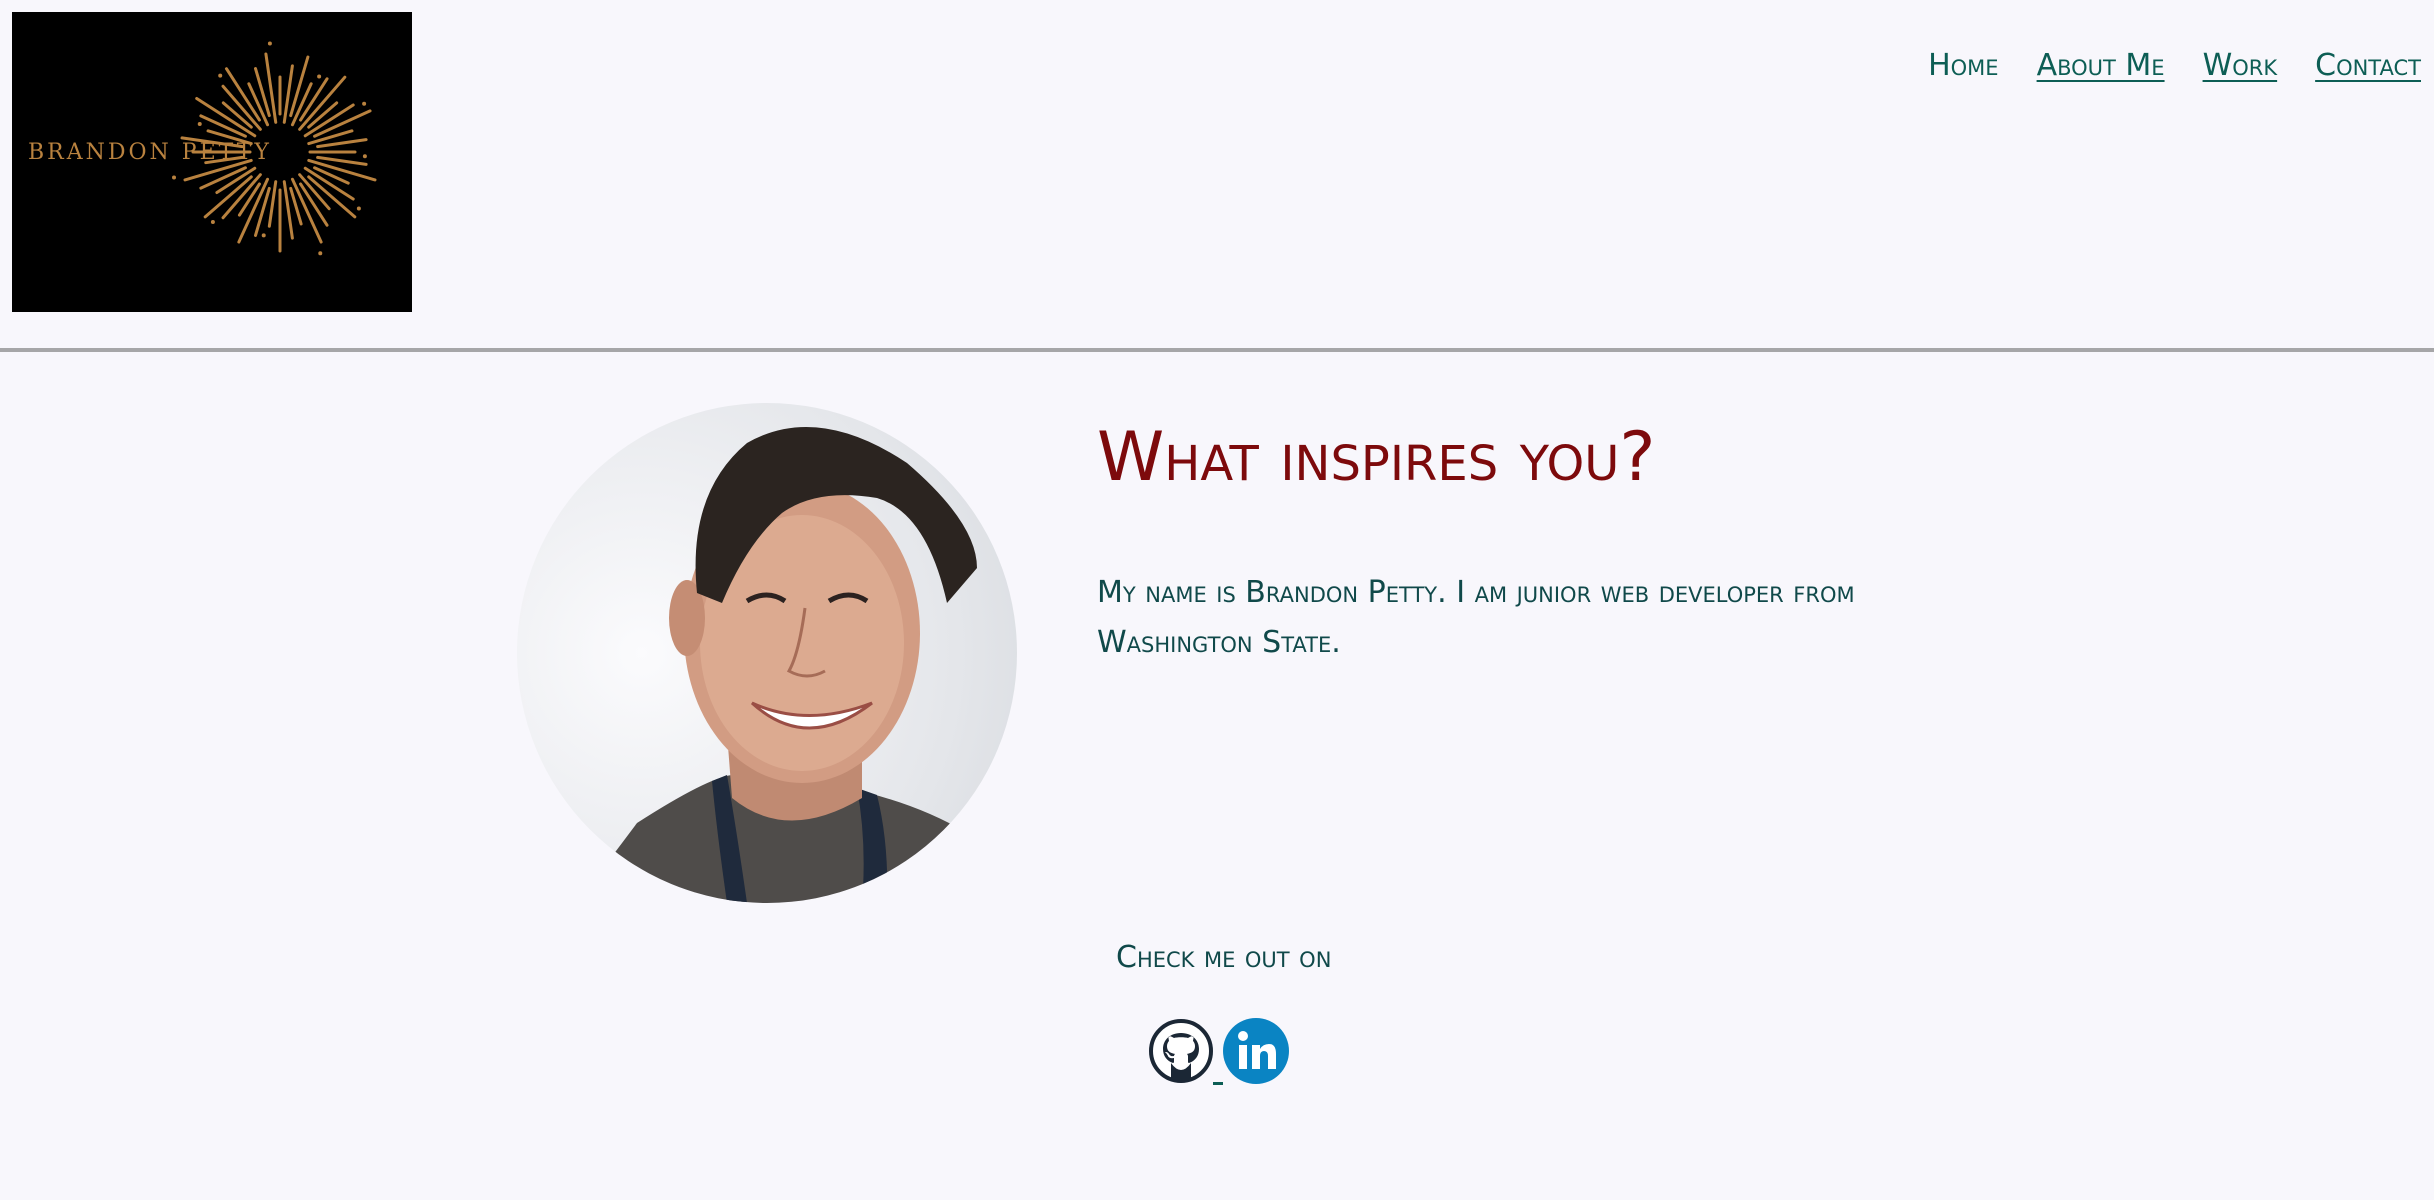  What do you see at coordinates (2101, 65) in the screenshot?
I see `nav-about-me: About Me` at bounding box center [2101, 65].